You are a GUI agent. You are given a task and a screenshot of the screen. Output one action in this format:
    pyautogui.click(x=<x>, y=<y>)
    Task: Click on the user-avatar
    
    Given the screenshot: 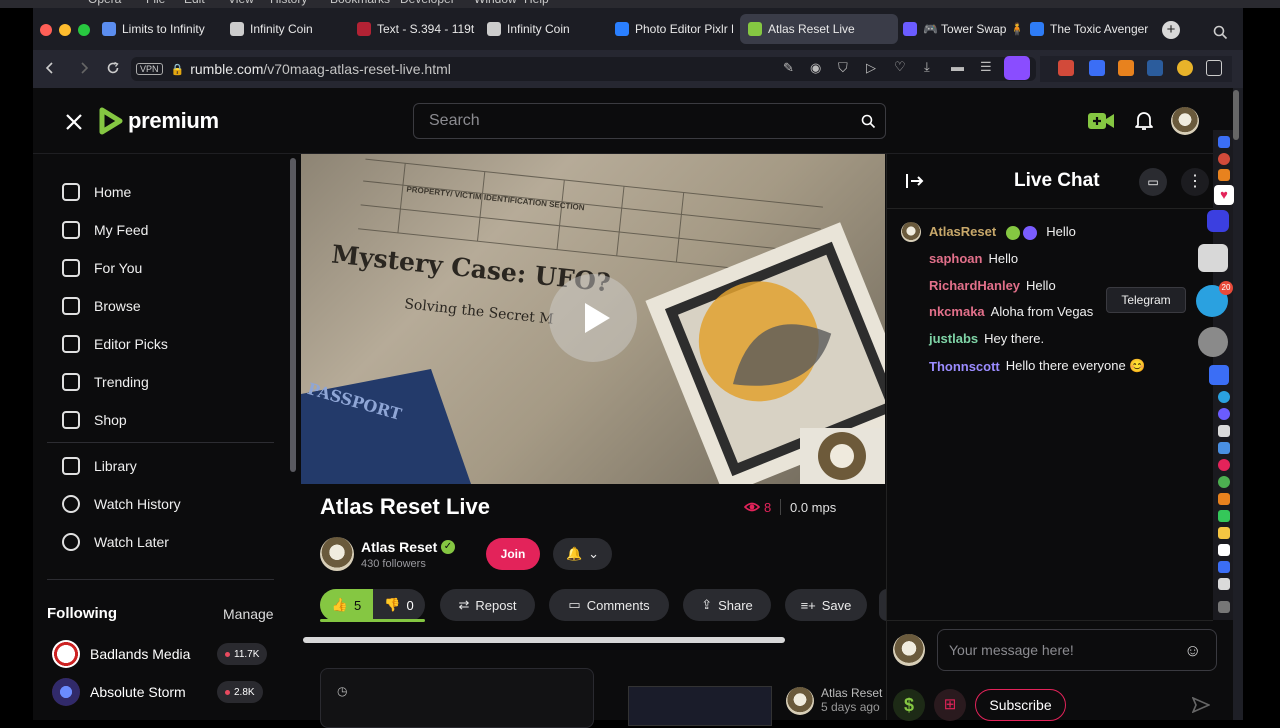 What is the action you would take?
    pyautogui.click(x=1185, y=121)
    